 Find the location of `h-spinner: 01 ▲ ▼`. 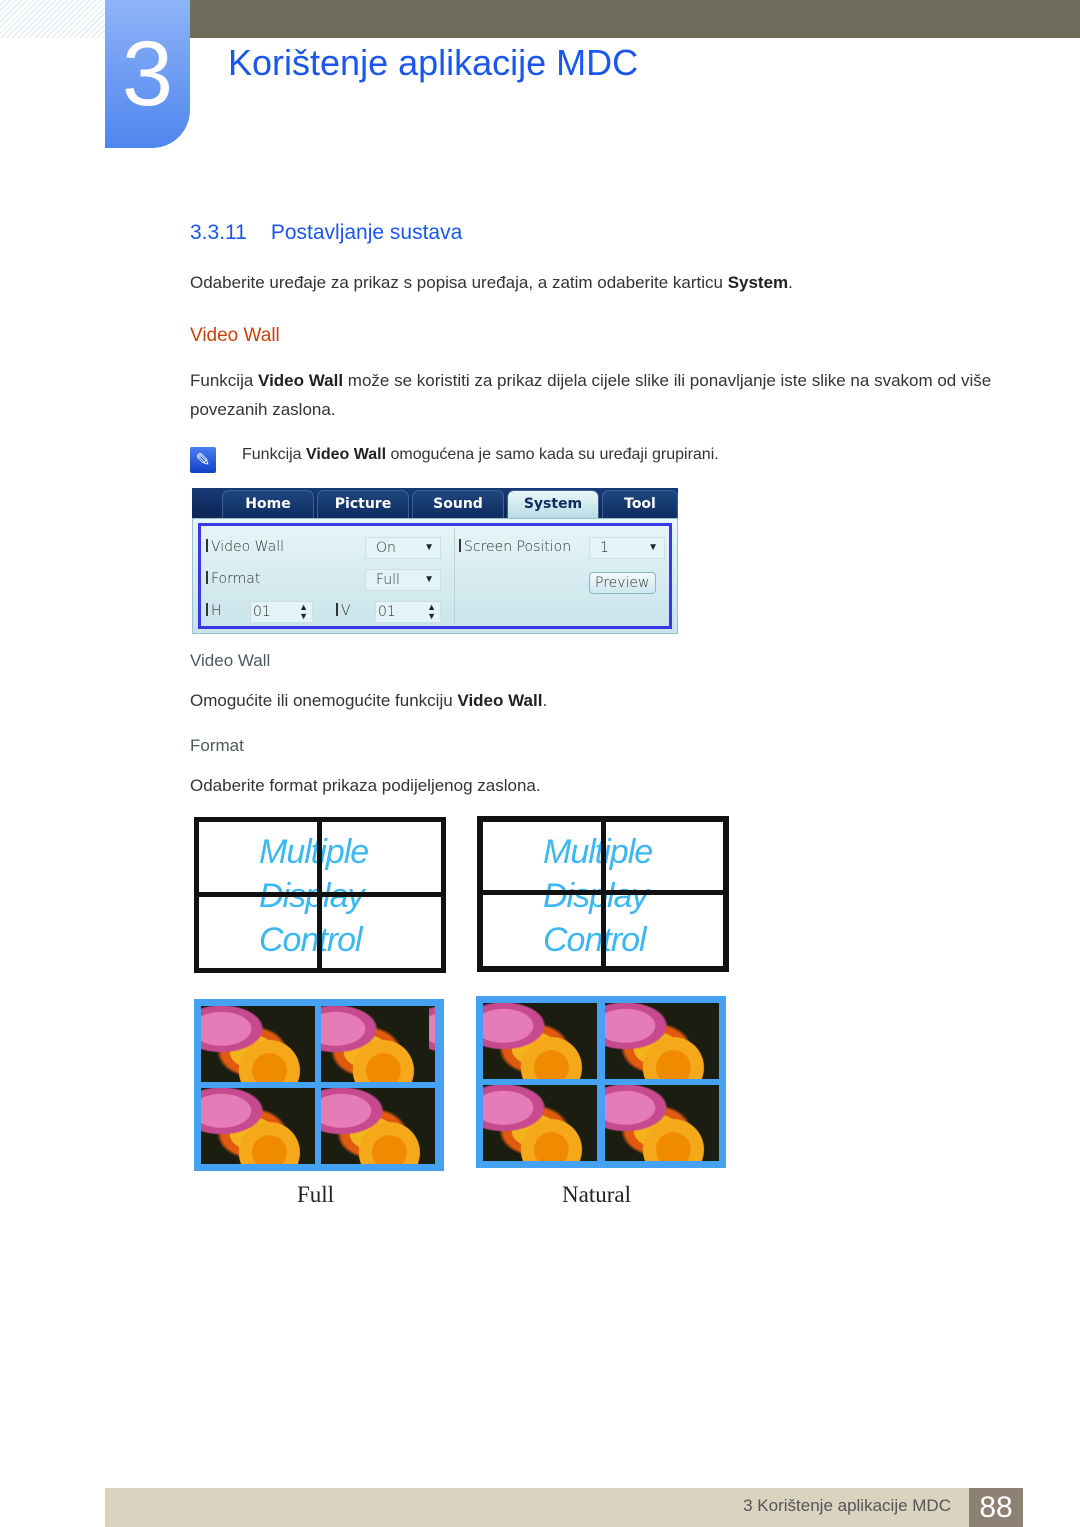

h-spinner: 01 ▲ ▼ is located at coordinates (281, 612).